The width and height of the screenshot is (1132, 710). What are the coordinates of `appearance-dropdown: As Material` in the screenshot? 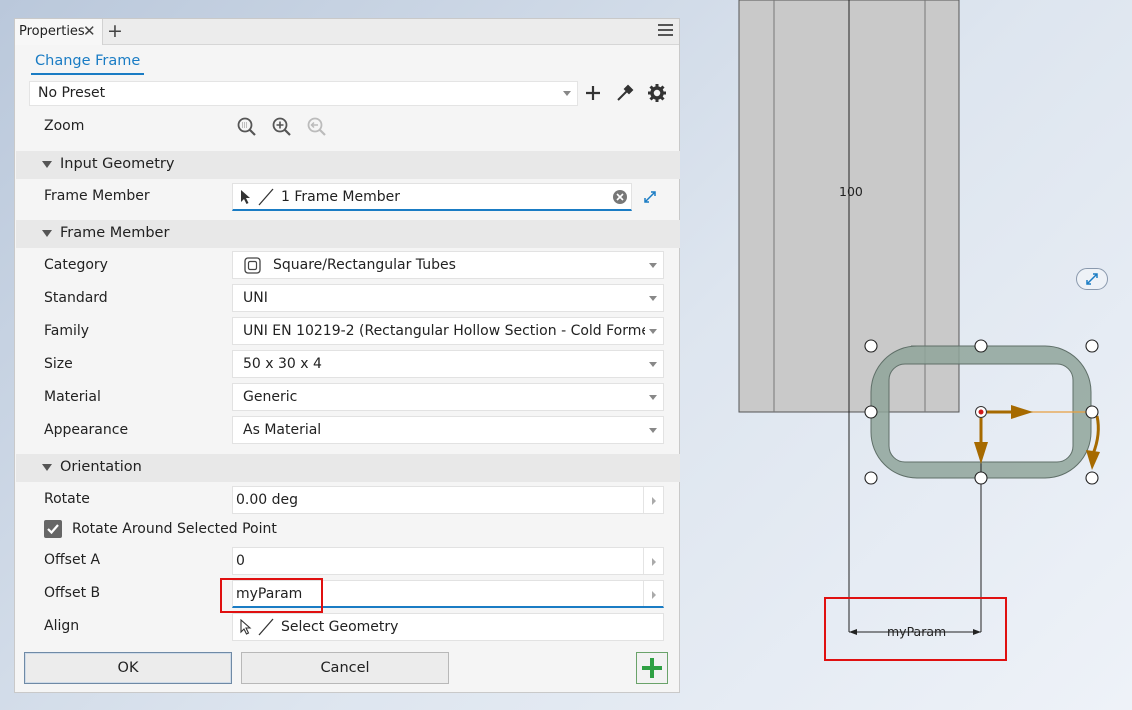 It's located at (448, 430).